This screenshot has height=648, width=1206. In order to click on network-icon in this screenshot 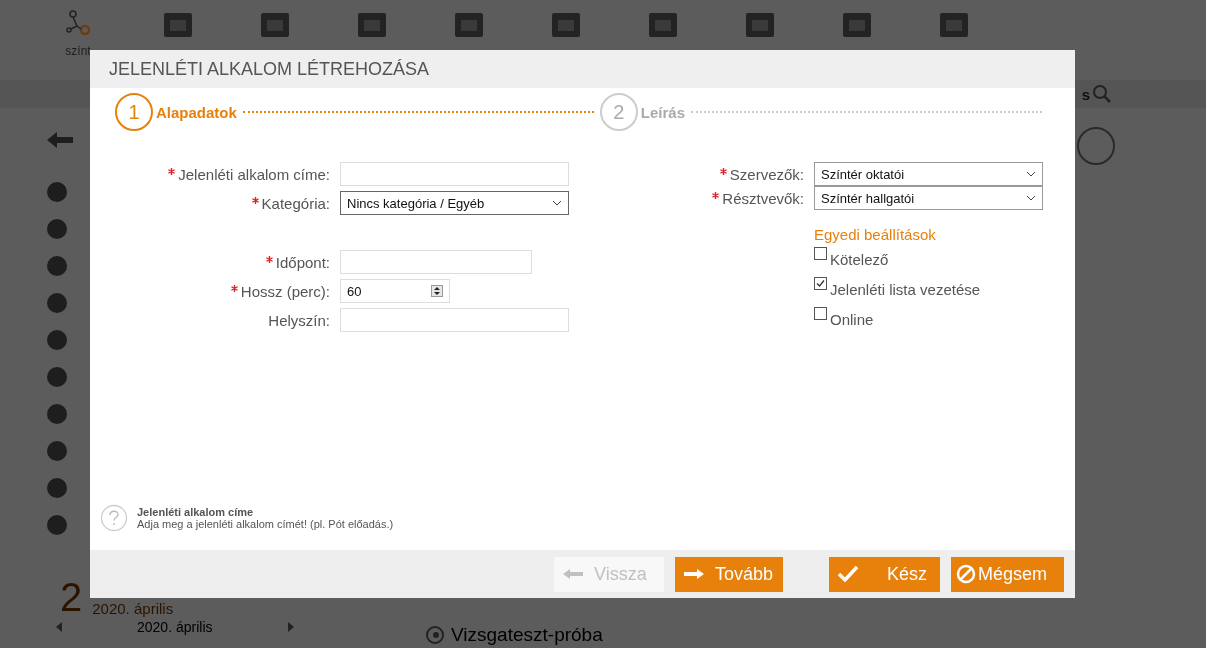, I will do `click(78, 23)`.